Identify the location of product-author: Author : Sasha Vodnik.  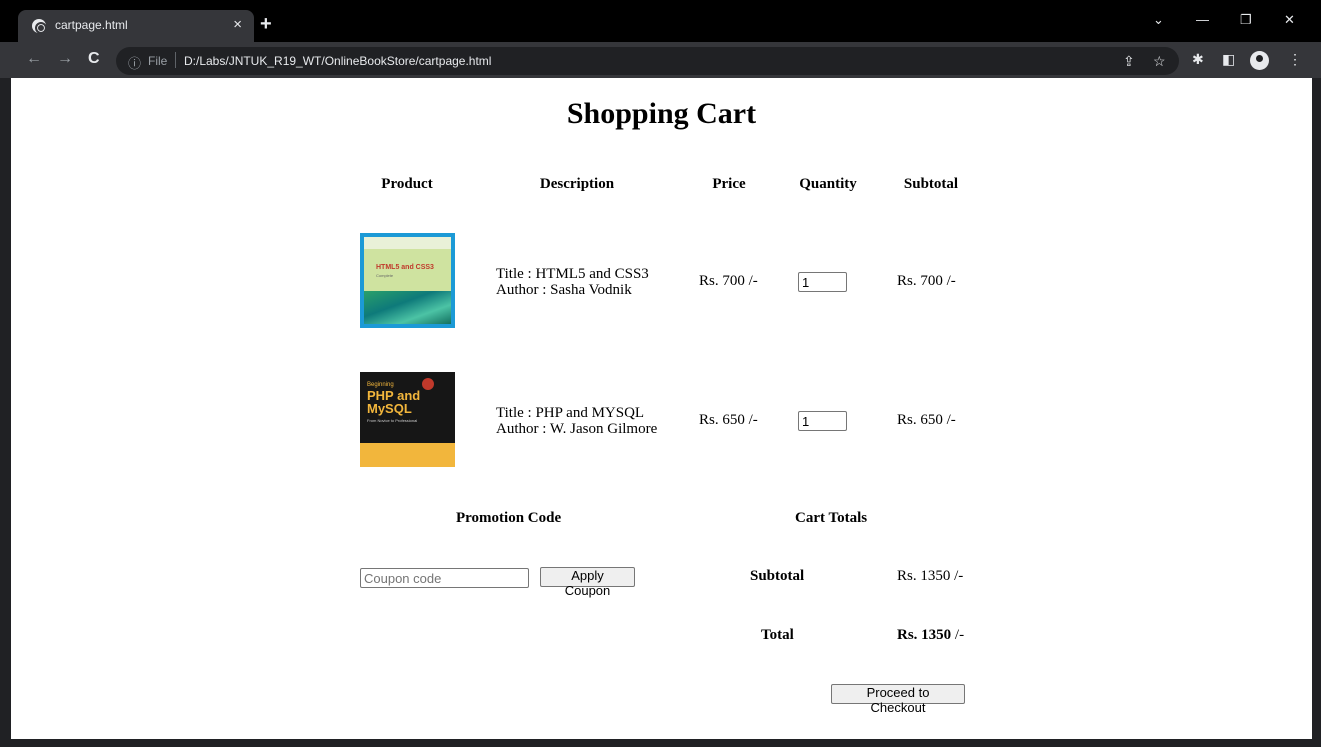
(564, 290).